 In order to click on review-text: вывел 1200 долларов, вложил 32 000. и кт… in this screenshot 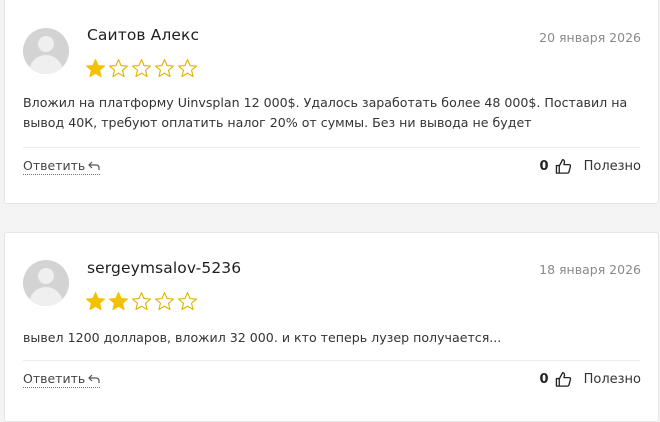, I will do `click(262, 337)`.